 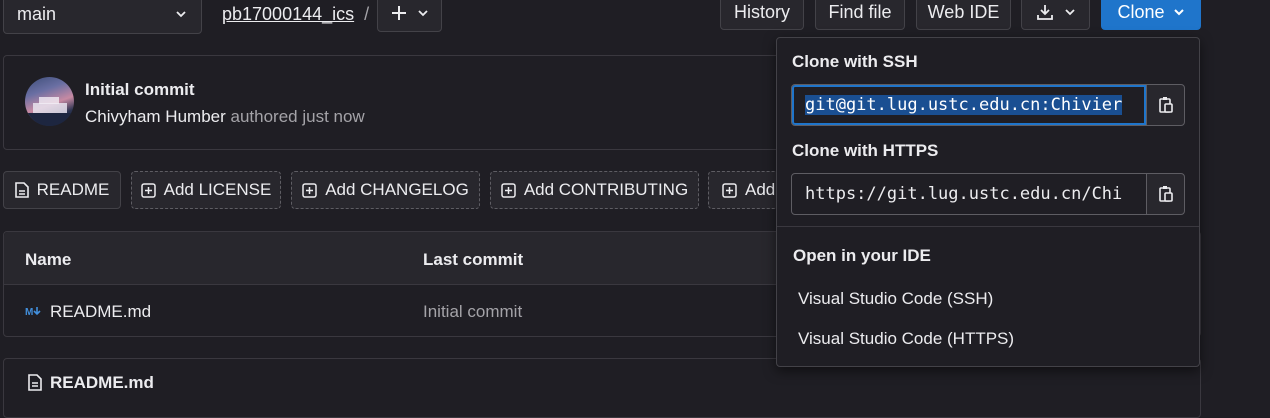 I want to click on add-more-label: Add, so click(x=760, y=189).